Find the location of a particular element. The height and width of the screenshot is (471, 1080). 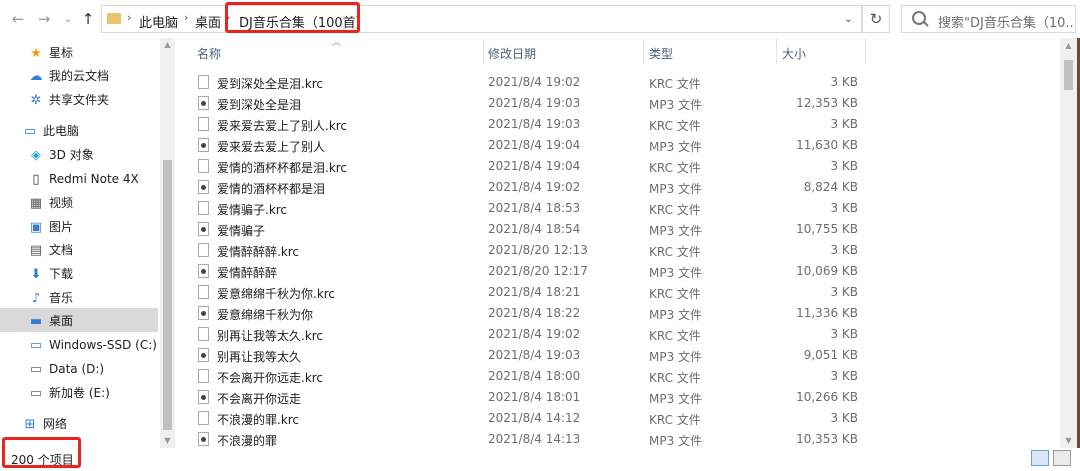

file-size: 9,051 KB is located at coordinates (830, 355).